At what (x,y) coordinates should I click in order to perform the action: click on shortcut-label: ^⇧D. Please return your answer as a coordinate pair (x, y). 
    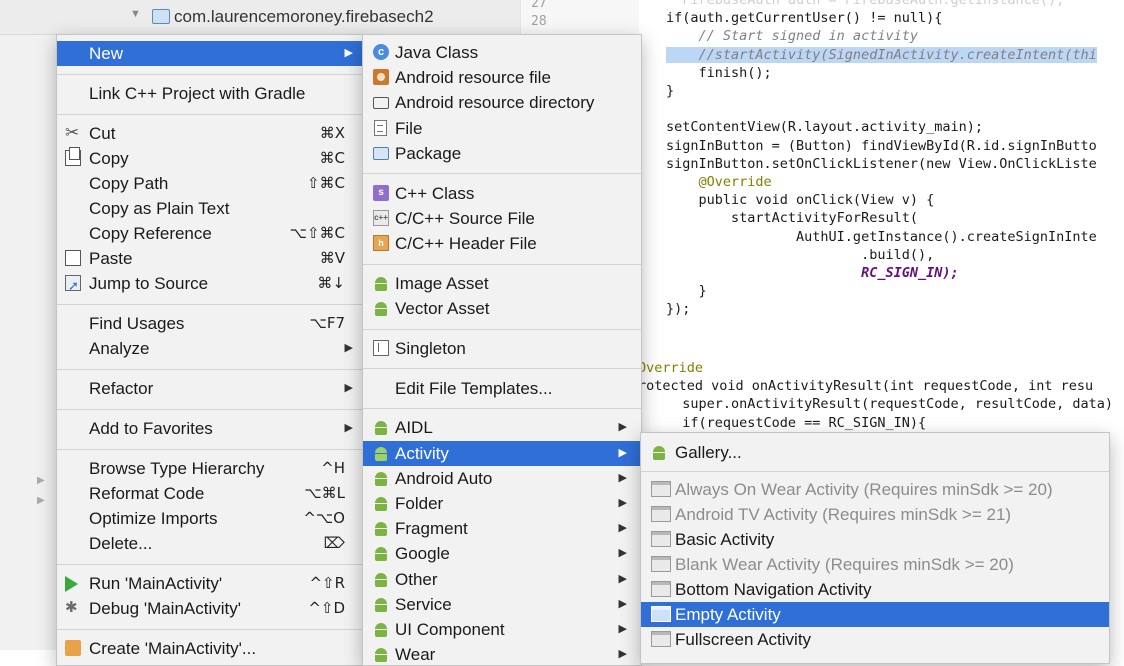
    Looking at the image, I should click on (326, 608).